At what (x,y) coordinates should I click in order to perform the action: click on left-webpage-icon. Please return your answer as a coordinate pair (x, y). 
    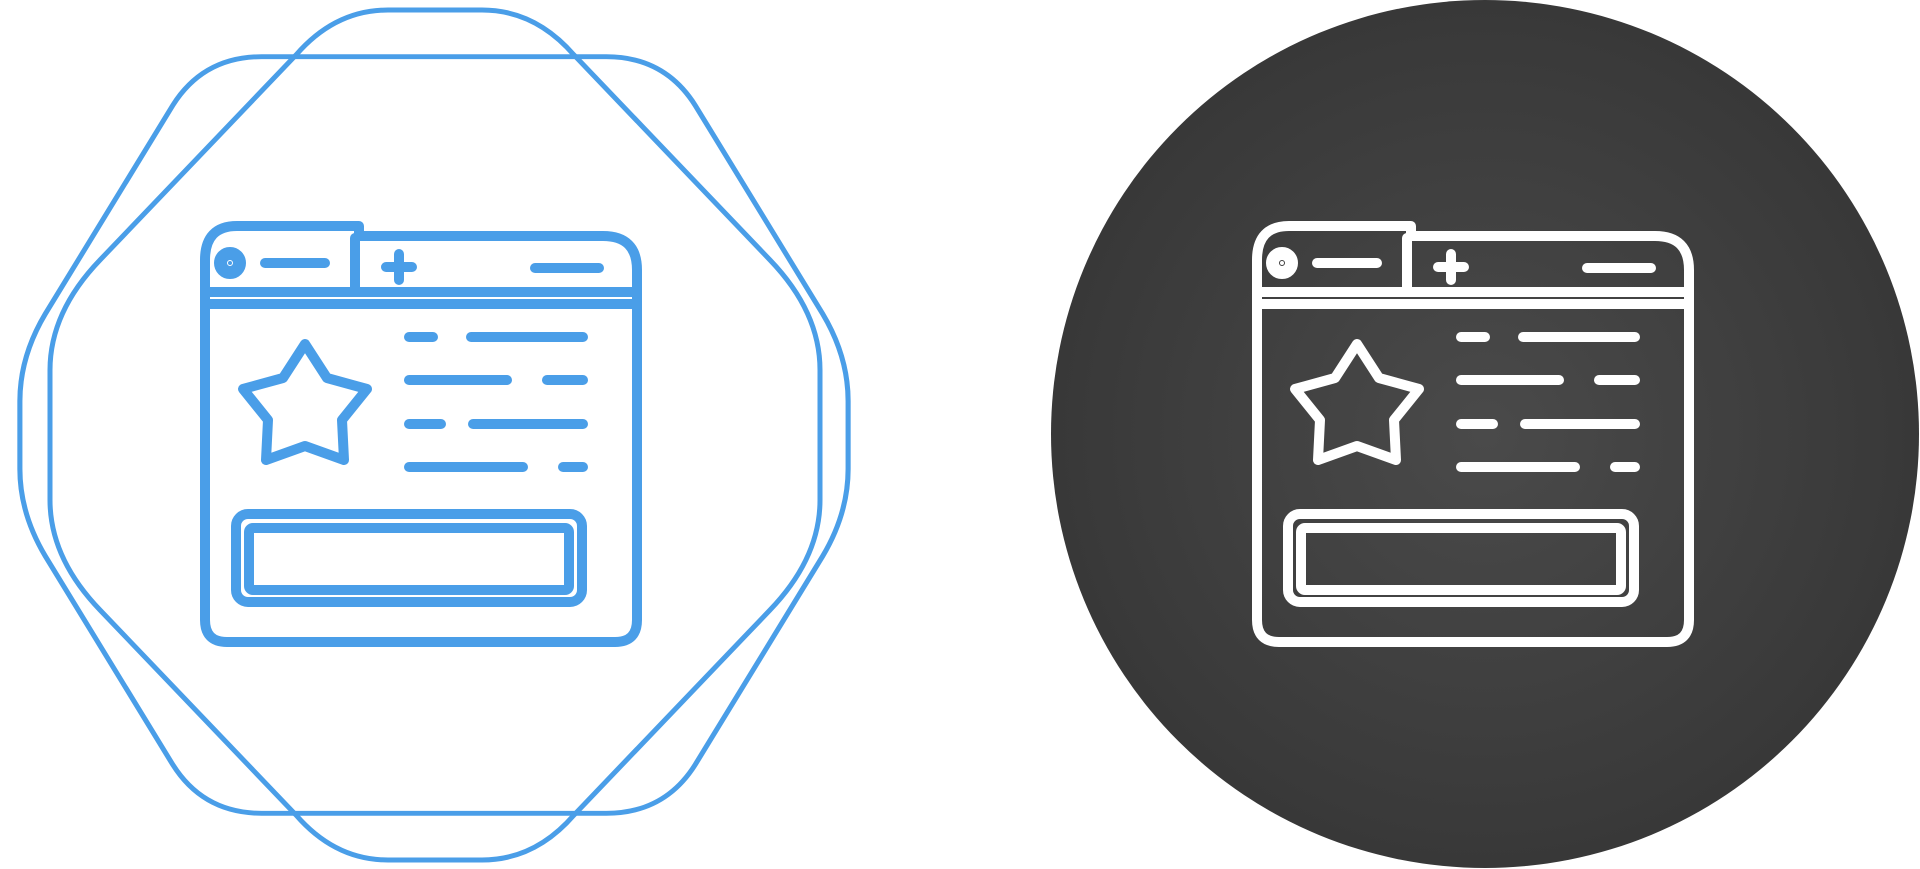
    Looking at the image, I should click on (421, 434).